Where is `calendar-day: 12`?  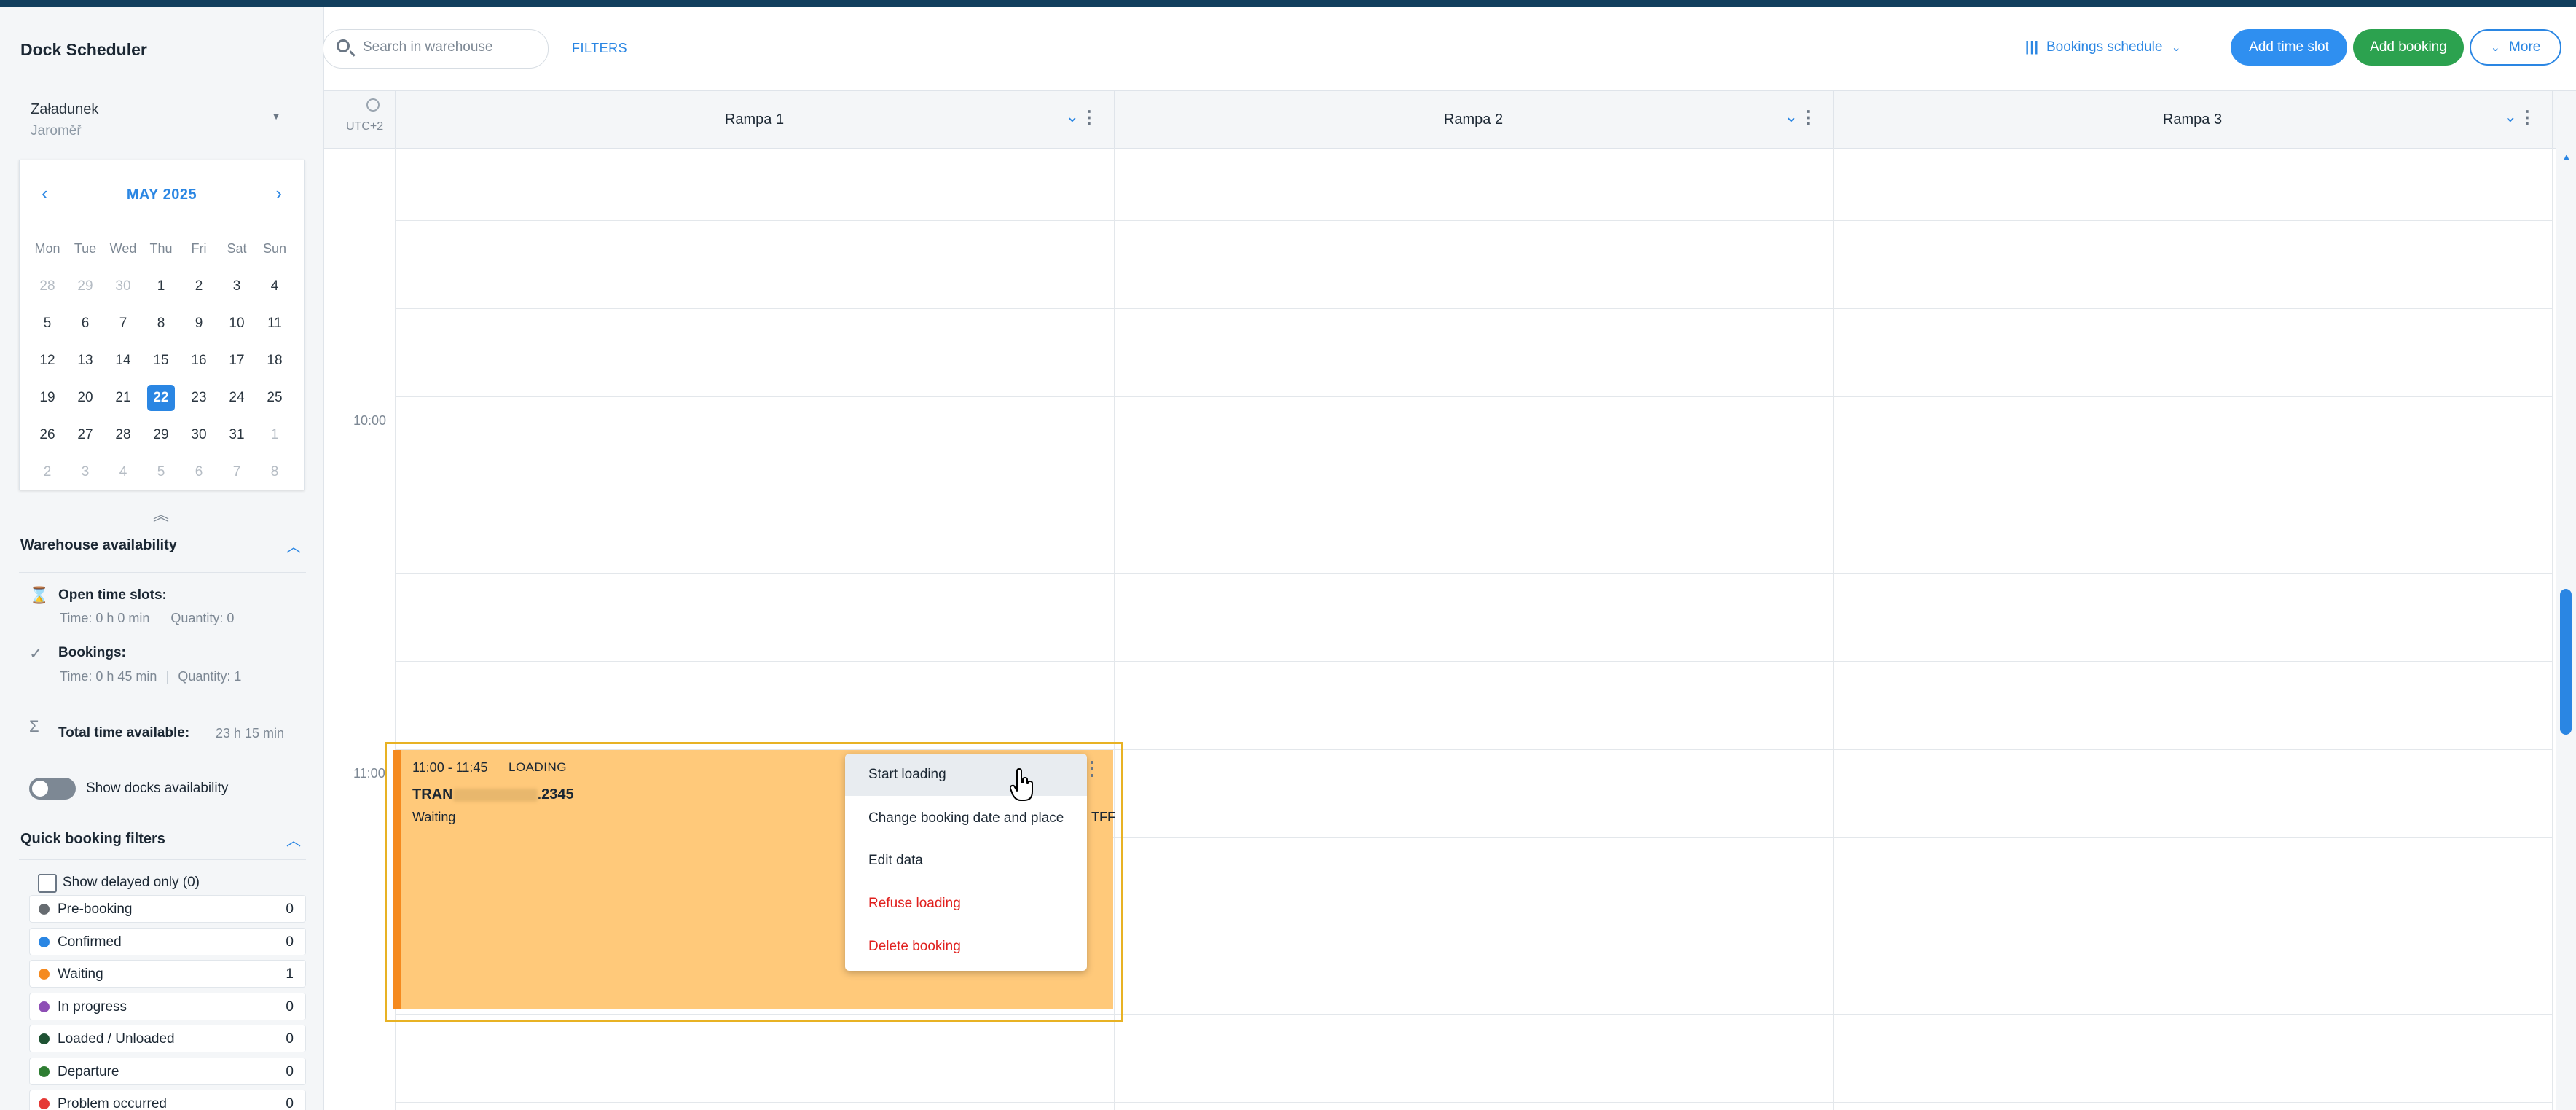 calendar-day: 12 is located at coordinates (47, 360).